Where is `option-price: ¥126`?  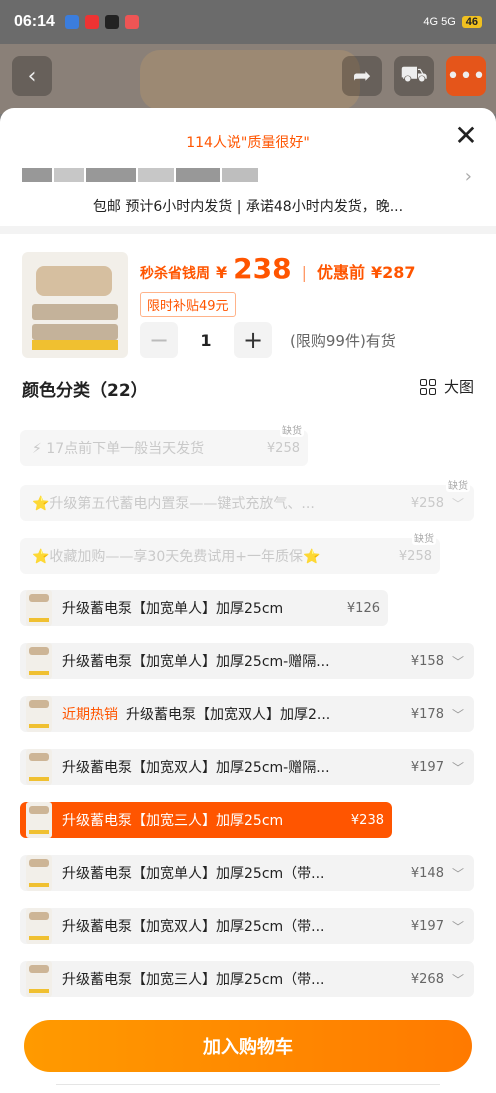
option-price: ¥126 is located at coordinates (363, 608).